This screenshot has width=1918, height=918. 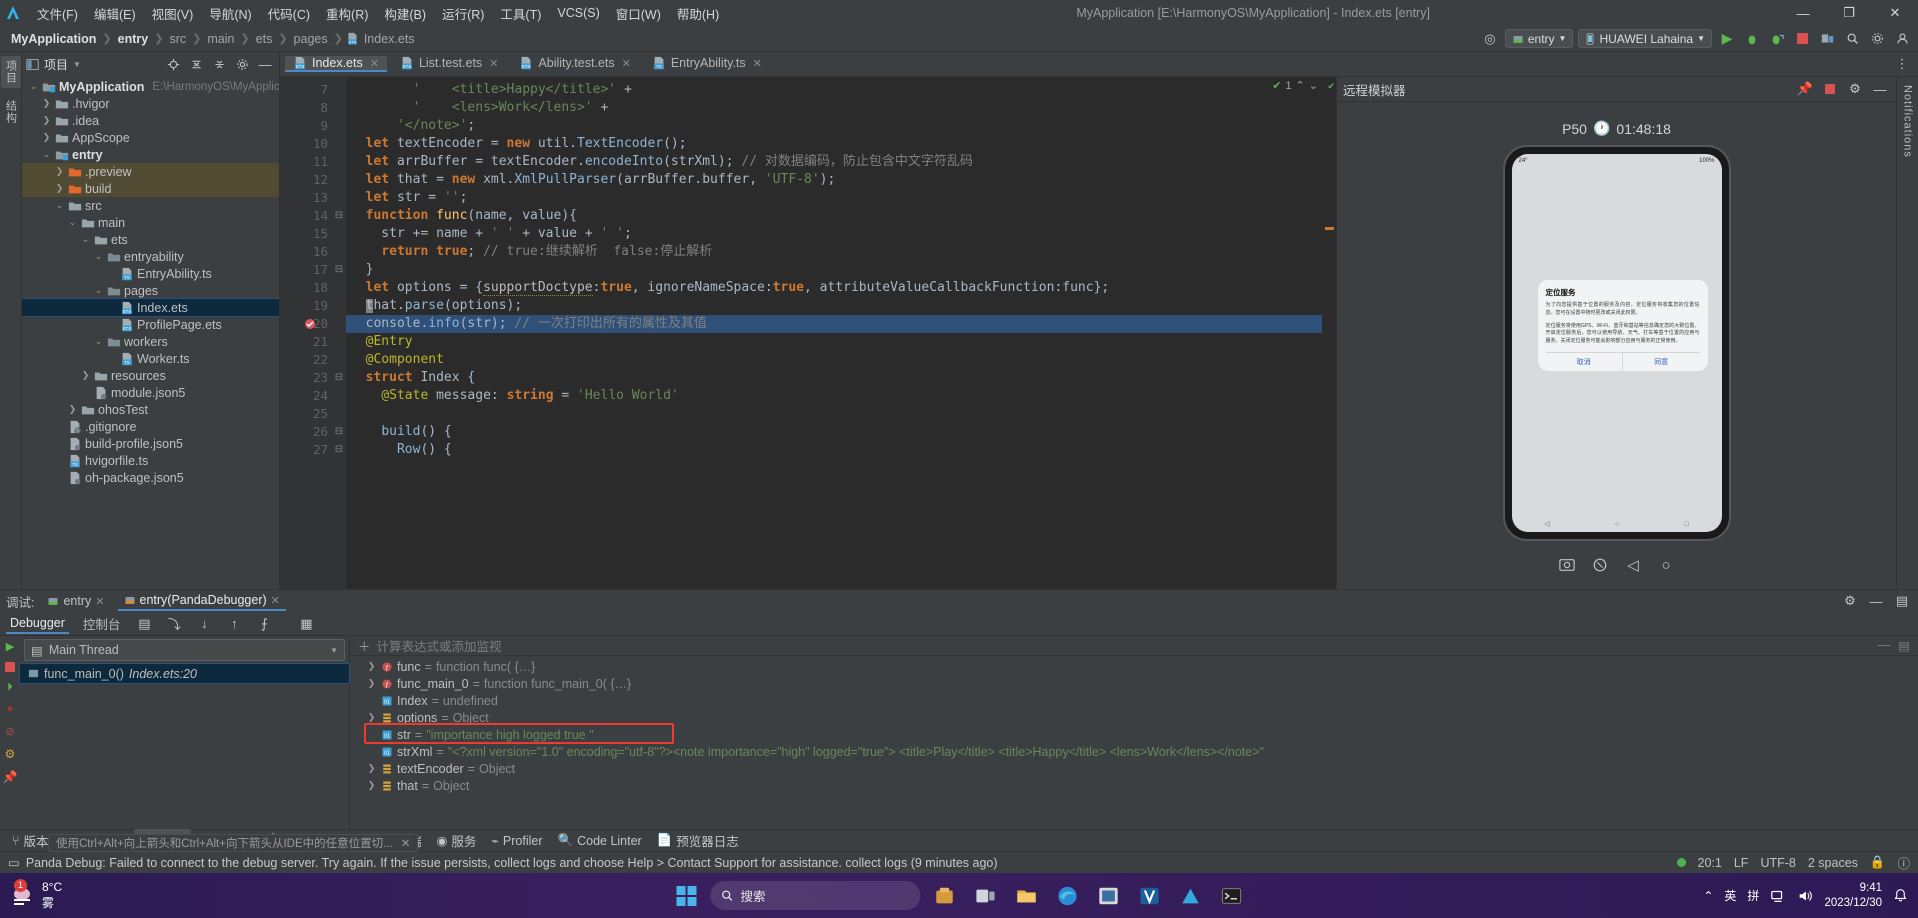 What do you see at coordinates (698, 840) in the screenshot?
I see `tool-previewer-log: 📄 预览器日志` at bounding box center [698, 840].